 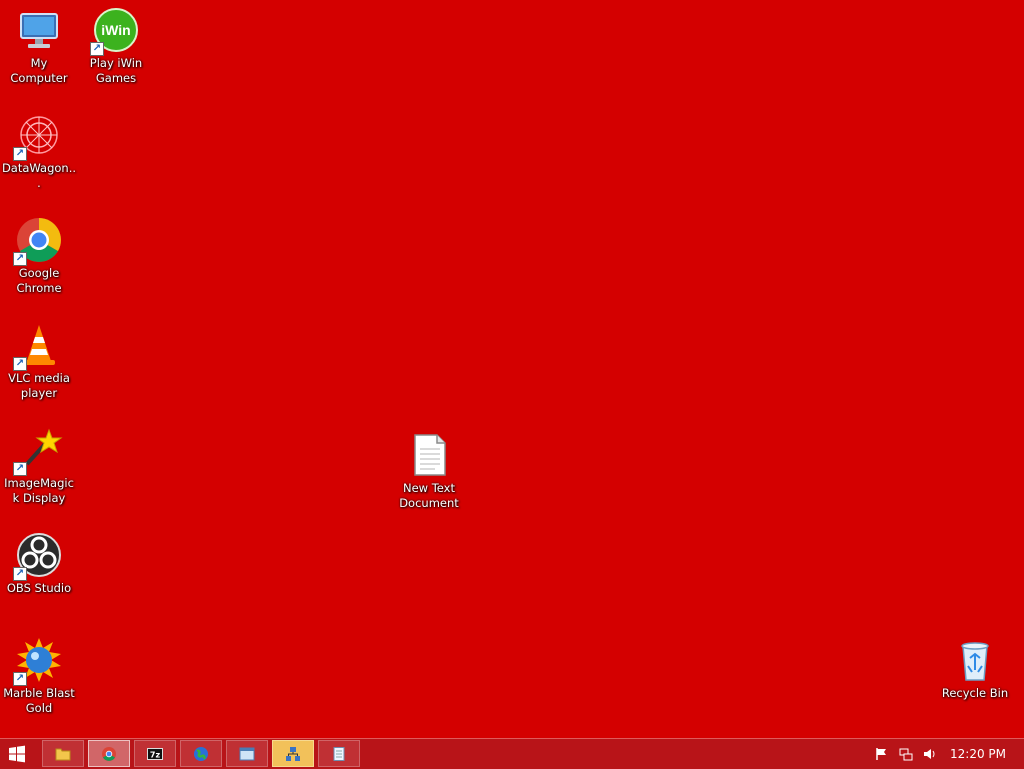 I want to click on taskbar-clock: 12:20 PM, so click(x=978, y=754).